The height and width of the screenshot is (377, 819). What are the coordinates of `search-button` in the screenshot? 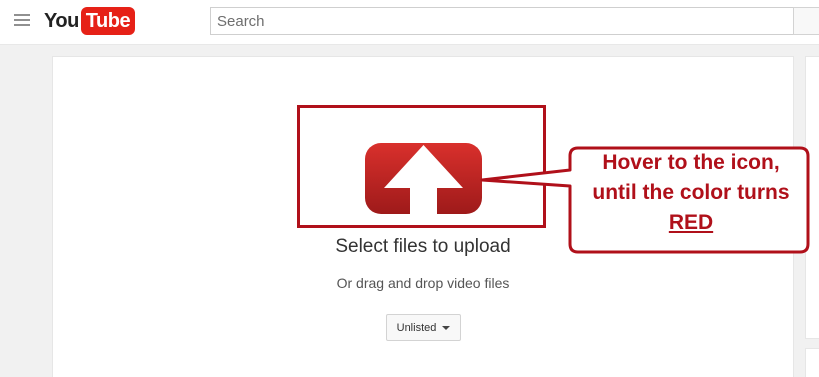 It's located at (806, 21).